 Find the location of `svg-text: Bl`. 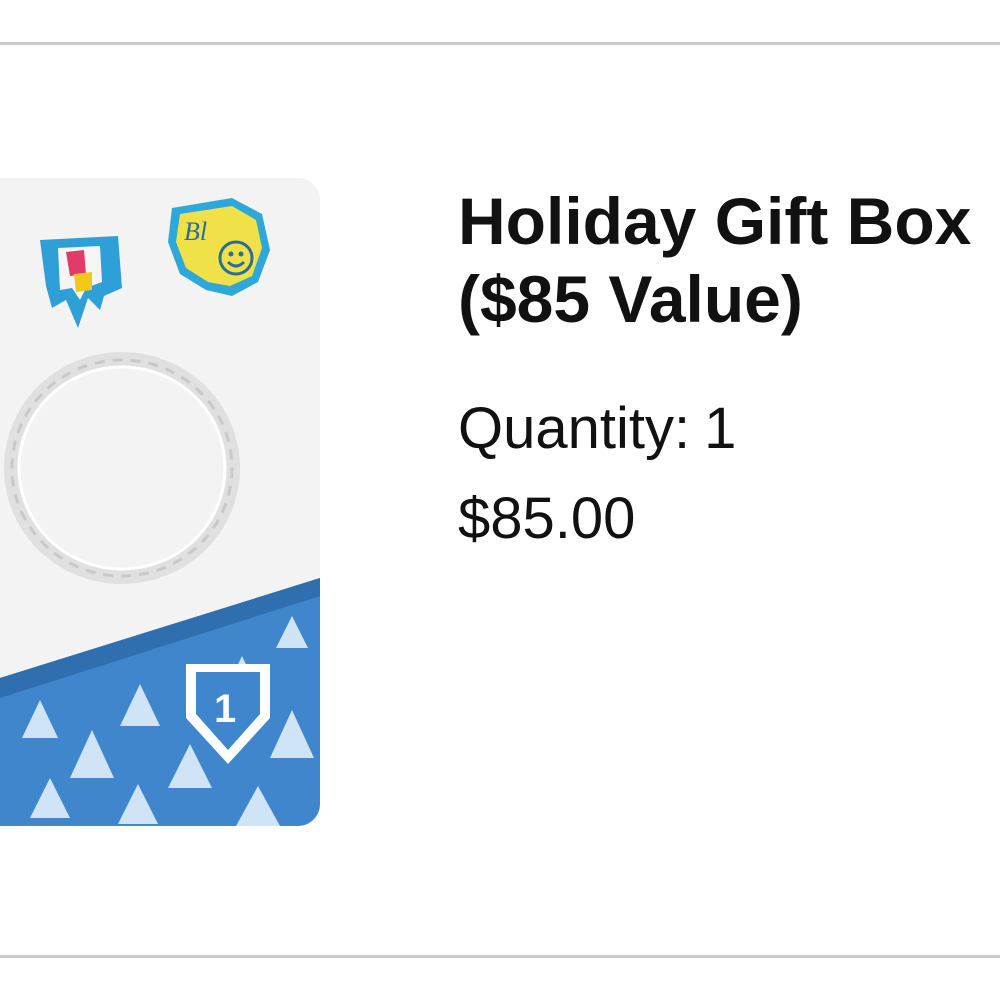

svg-text: Bl is located at coordinates (195, 231).